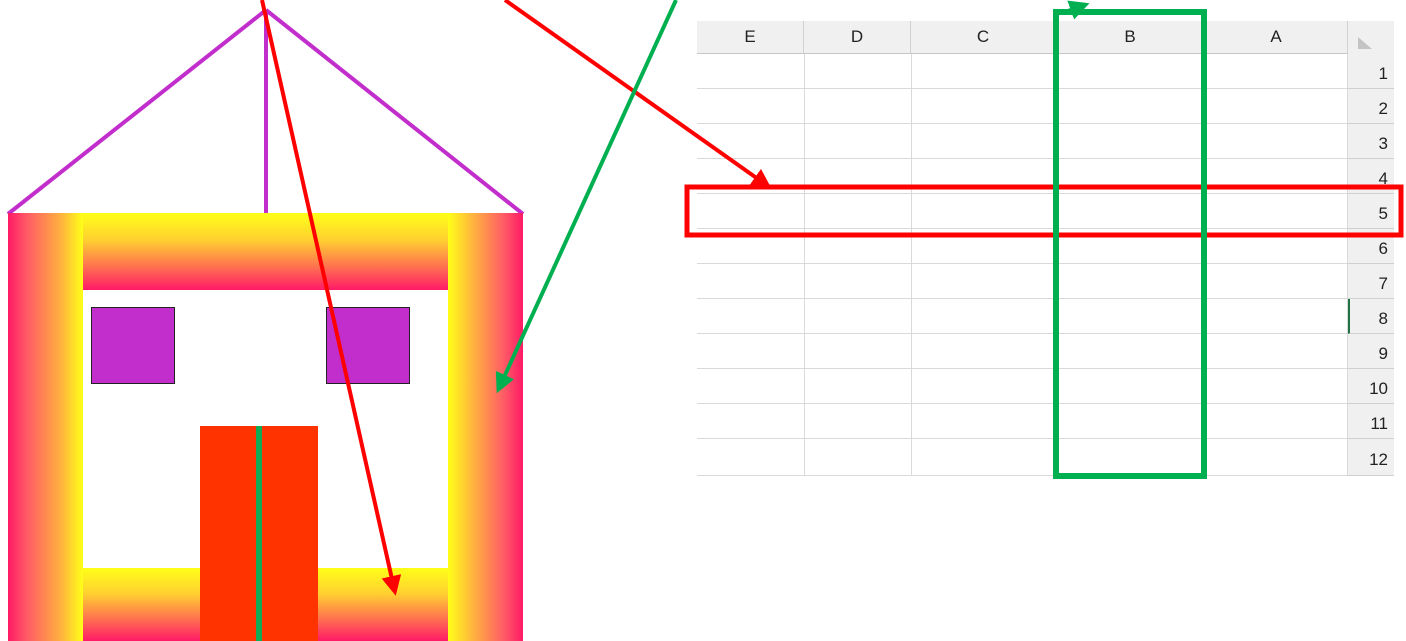 This screenshot has width=1406, height=641. I want to click on red-arrow-to-door, so click(331, 298).